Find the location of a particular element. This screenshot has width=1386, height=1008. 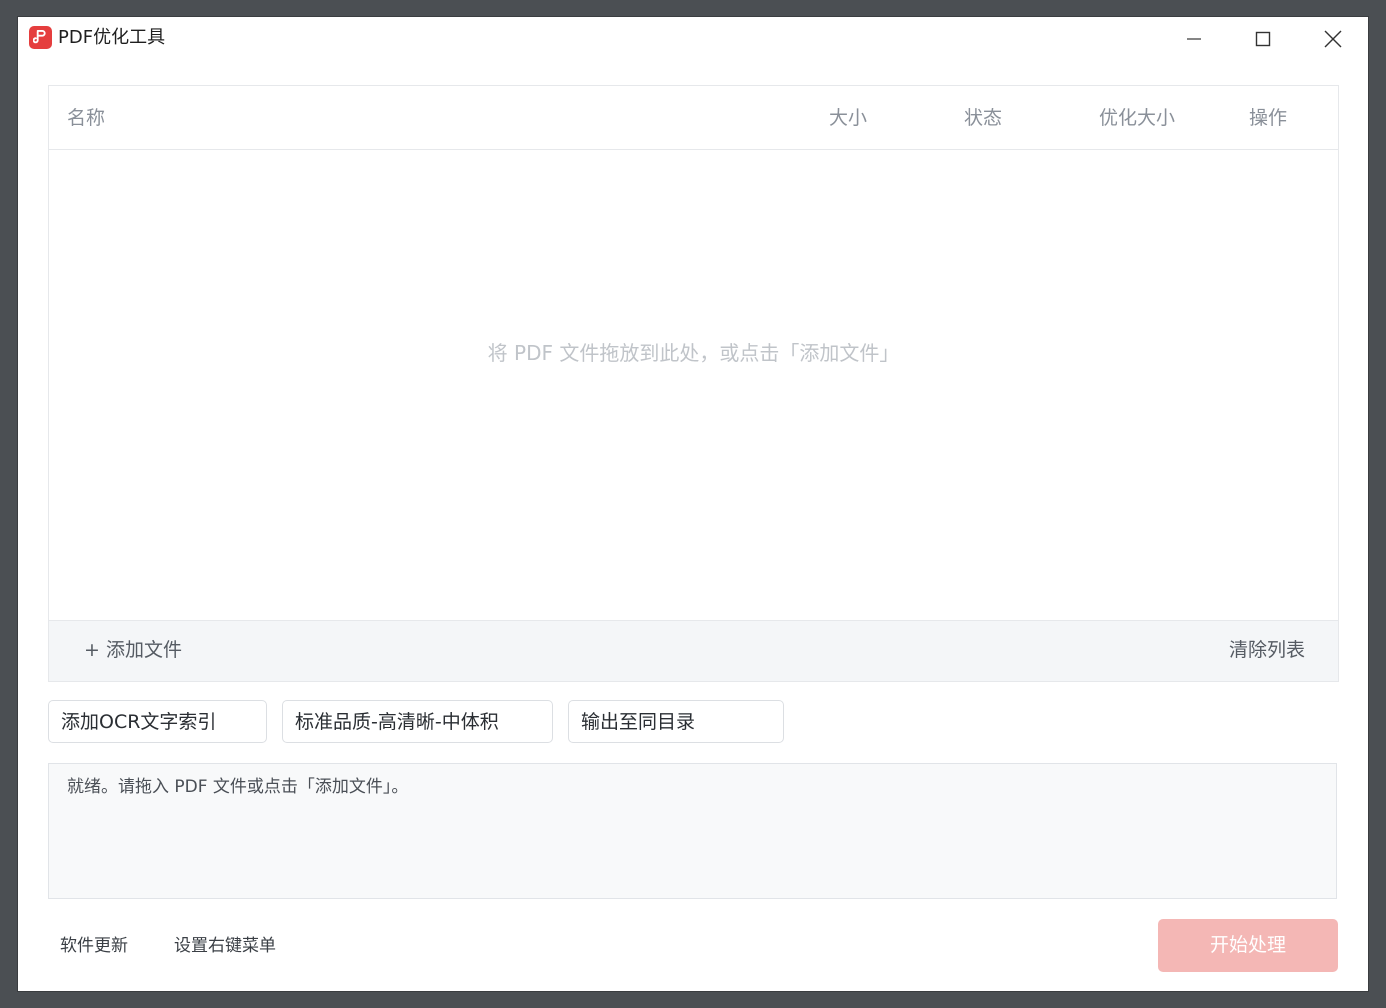

log-area: 就绪。请拖入 PDF 文件或点击「添加文件」。 is located at coordinates (692, 831).